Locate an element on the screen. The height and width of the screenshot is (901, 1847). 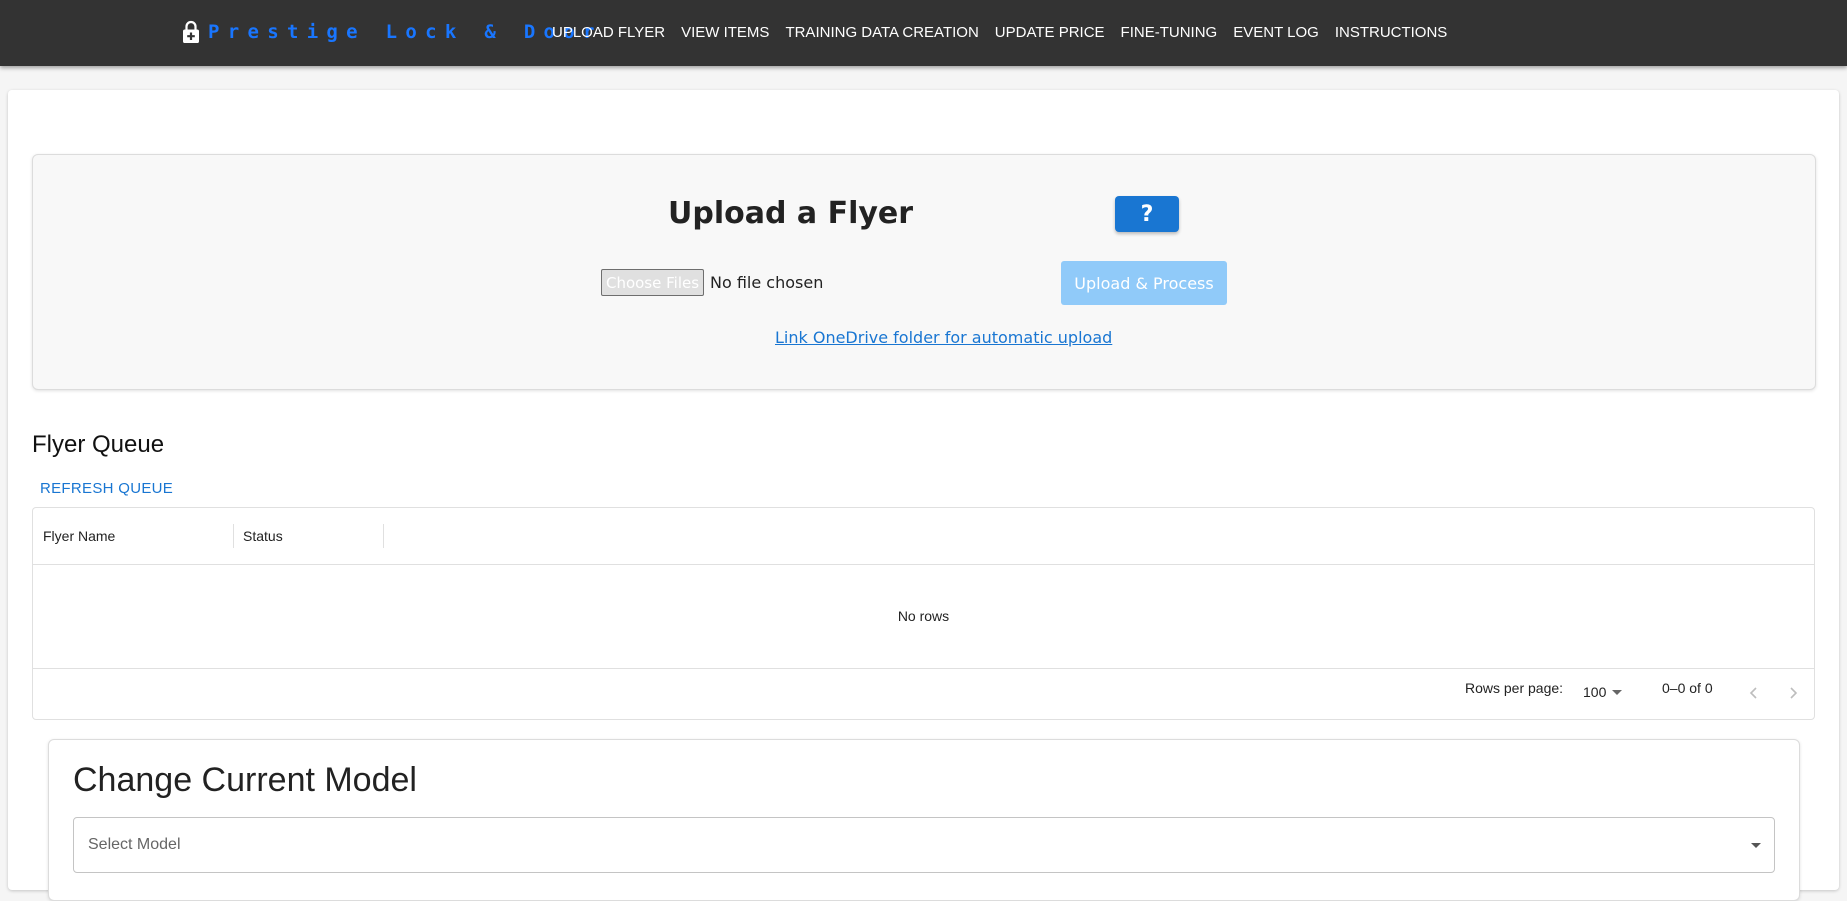
empty-table-message: No rows is located at coordinates (923, 616).